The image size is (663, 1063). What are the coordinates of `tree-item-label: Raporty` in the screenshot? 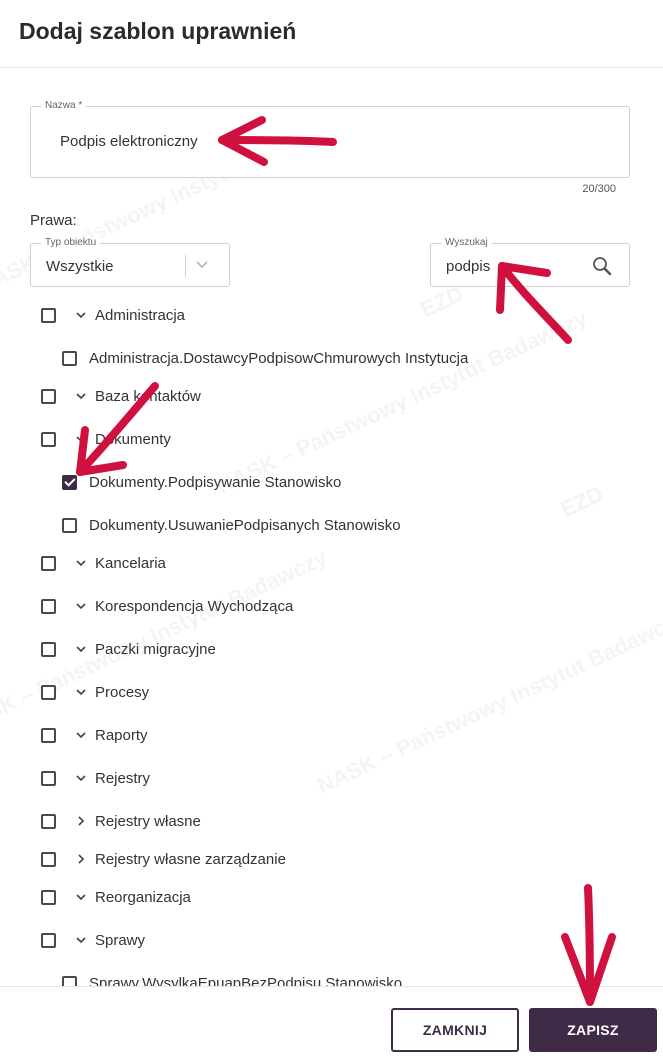 It's located at (121, 735).